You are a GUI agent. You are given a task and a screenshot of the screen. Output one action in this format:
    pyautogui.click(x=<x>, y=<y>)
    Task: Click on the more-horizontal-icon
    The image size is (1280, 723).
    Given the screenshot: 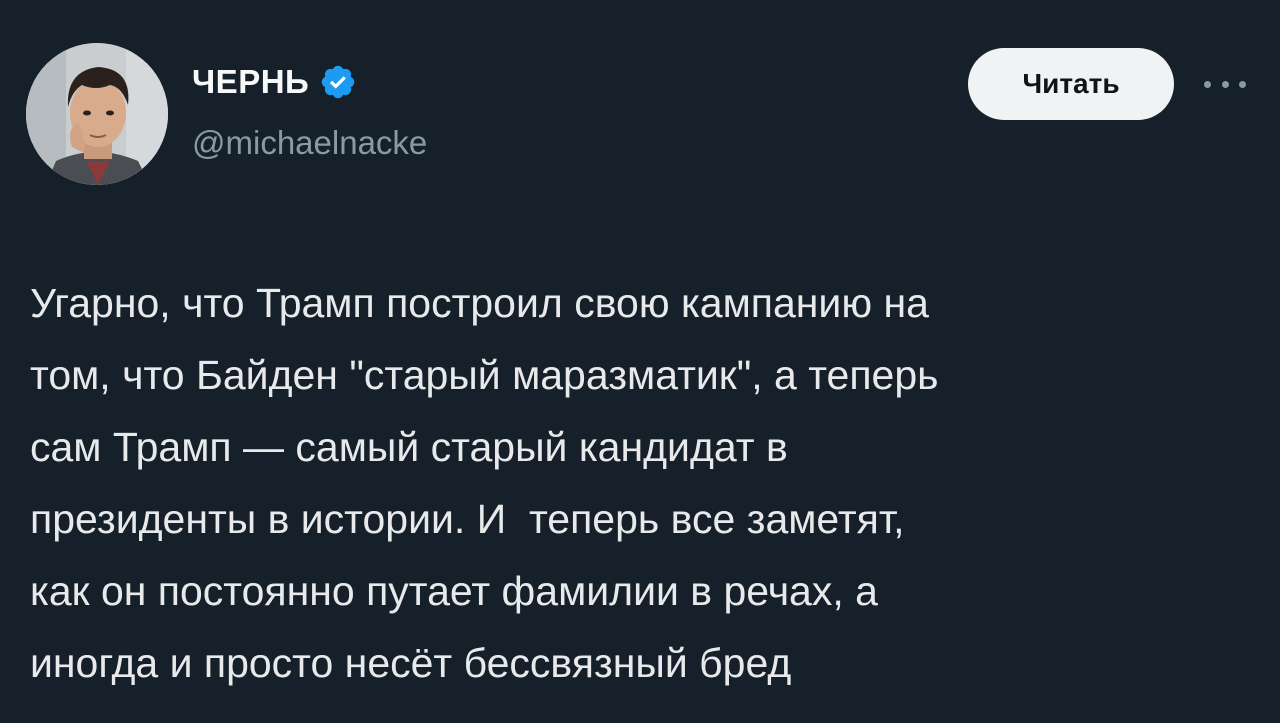 What is the action you would take?
    pyautogui.click(x=1225, y=84)
    